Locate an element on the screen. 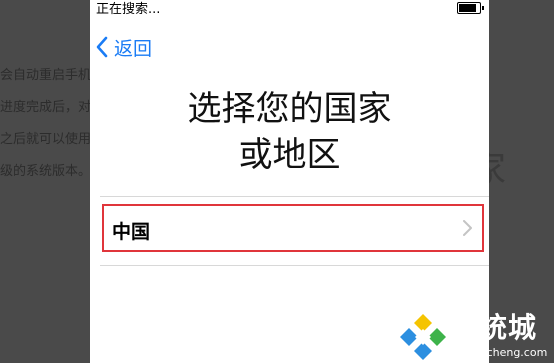  background-line: 进度完成后，对 is located at coordinates (45, 107).